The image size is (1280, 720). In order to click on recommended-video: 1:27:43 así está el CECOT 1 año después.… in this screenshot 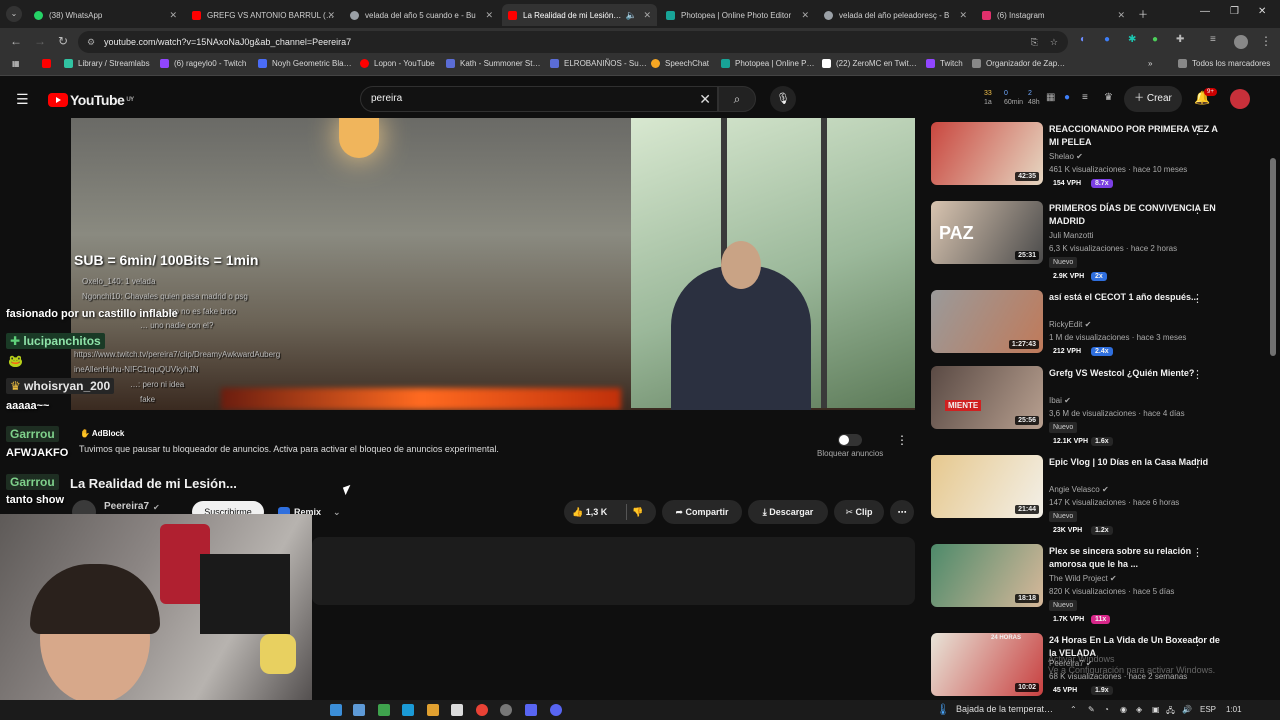, I will do `click(1099, 326)`.